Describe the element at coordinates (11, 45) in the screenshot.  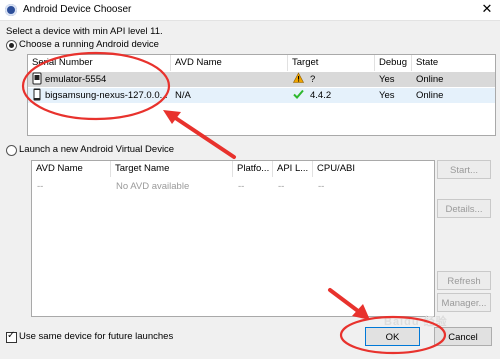
I see `running-device-radio` at that location.